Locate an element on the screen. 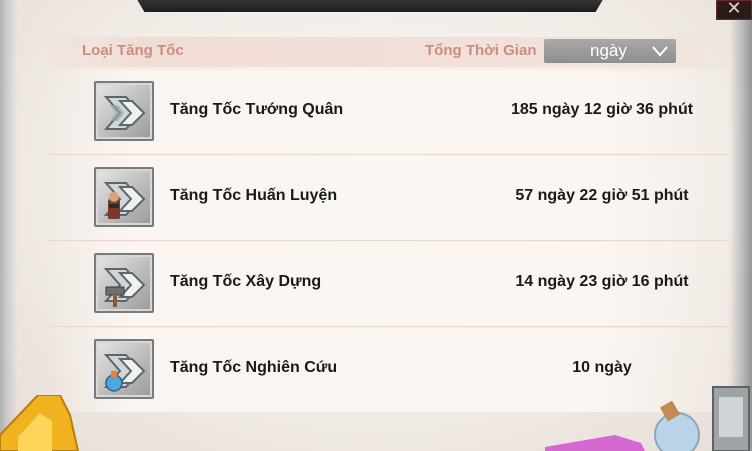 This screenshot has width=752, height=451. close-button: ✕ is located at coordinates (734, 10).